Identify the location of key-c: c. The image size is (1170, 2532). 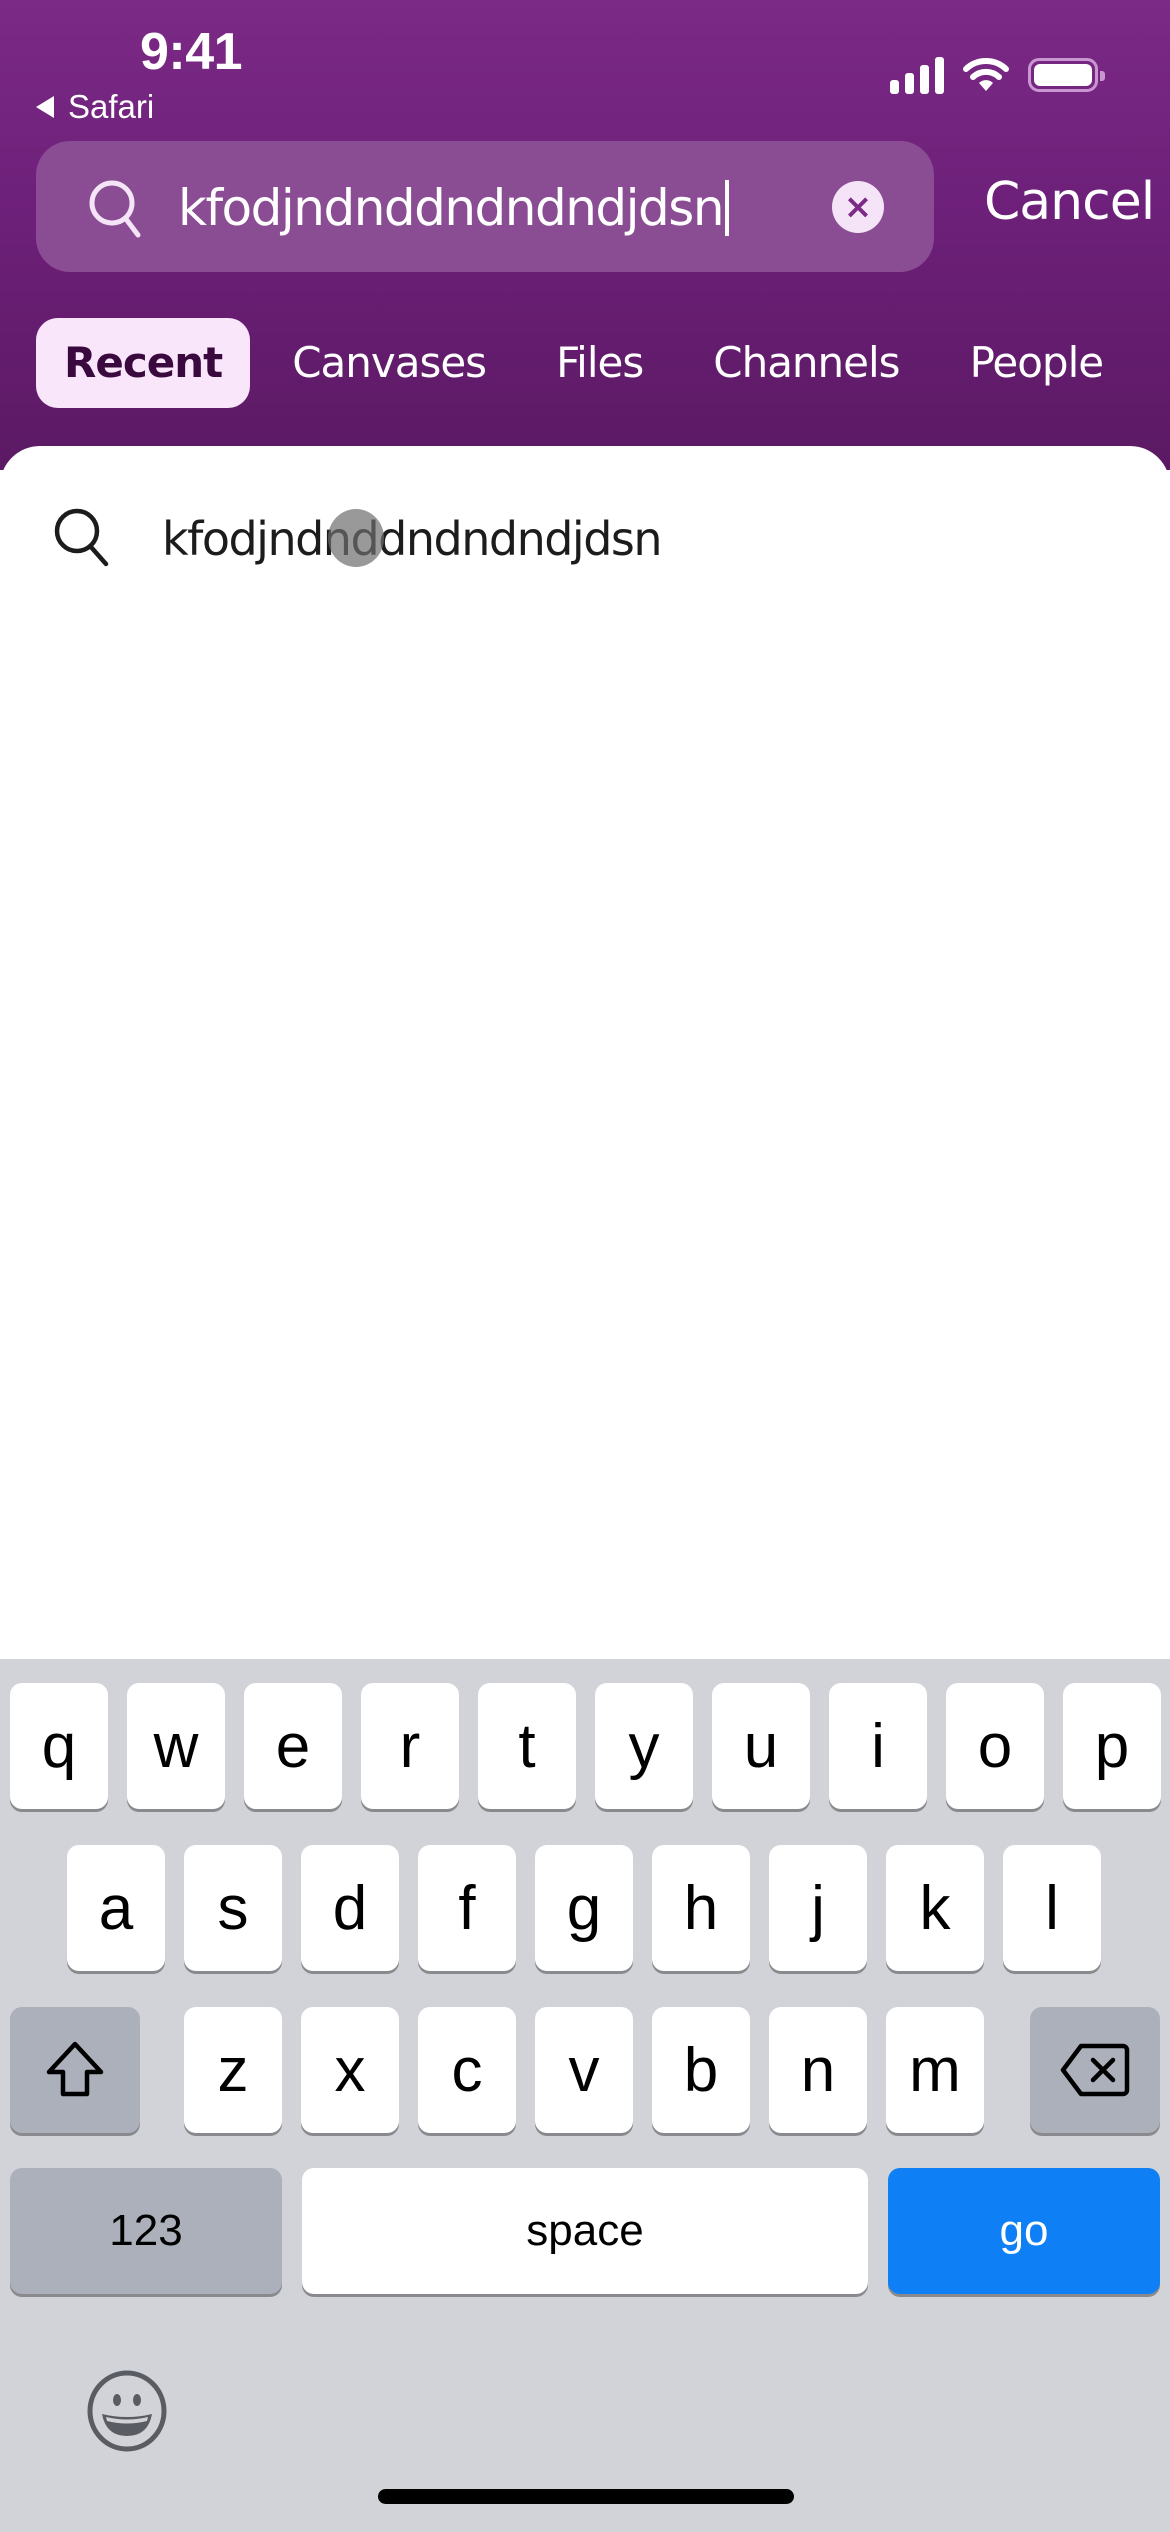
(467, 2070).